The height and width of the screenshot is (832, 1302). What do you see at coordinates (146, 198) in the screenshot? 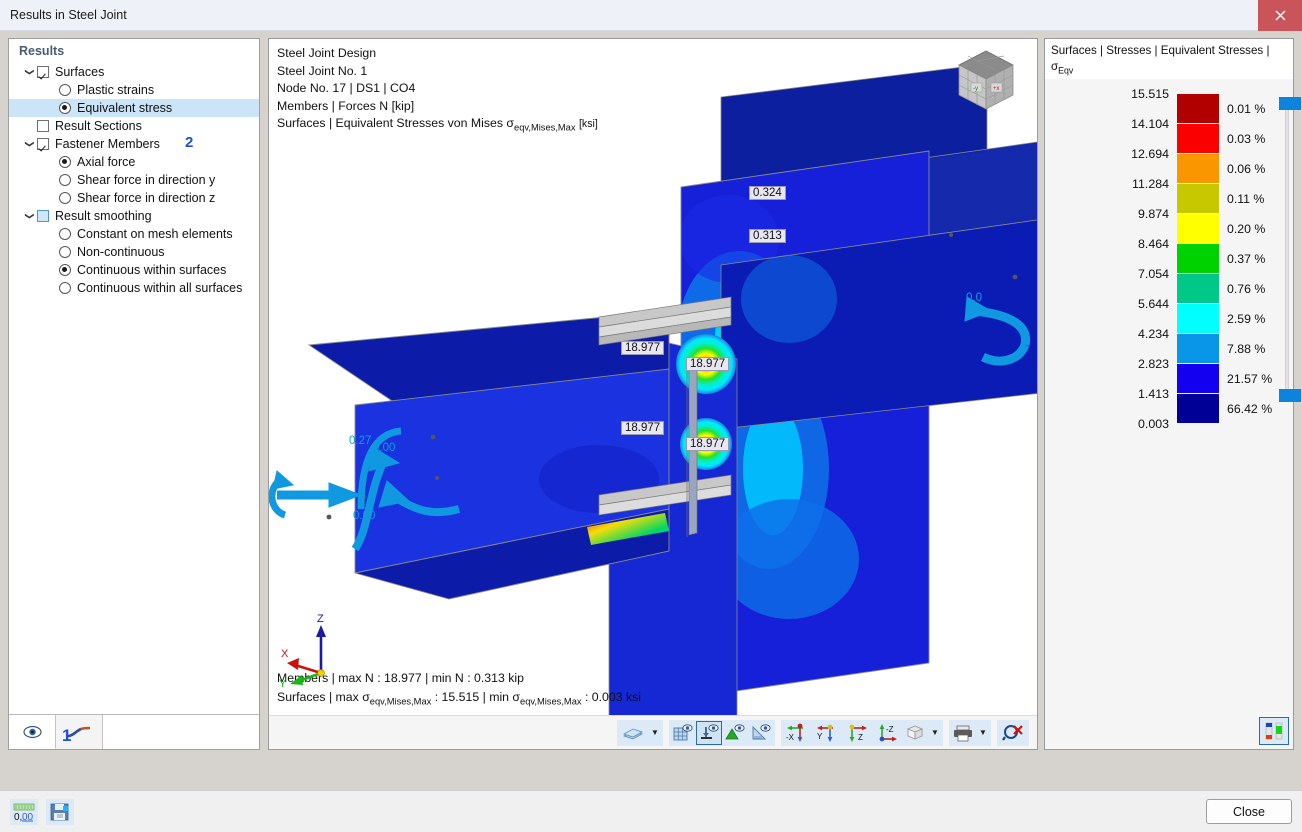
I see `tree-item-label: Shear force in direction z` at bounding box center [146, 198].